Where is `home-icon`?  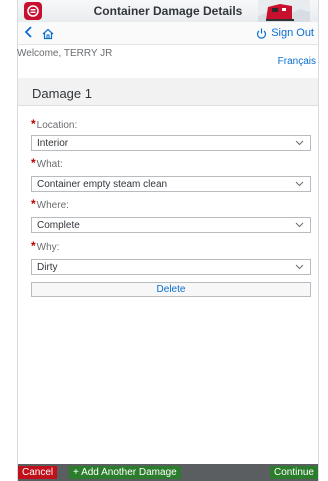 home-icon is located at coordinates (48, 36).